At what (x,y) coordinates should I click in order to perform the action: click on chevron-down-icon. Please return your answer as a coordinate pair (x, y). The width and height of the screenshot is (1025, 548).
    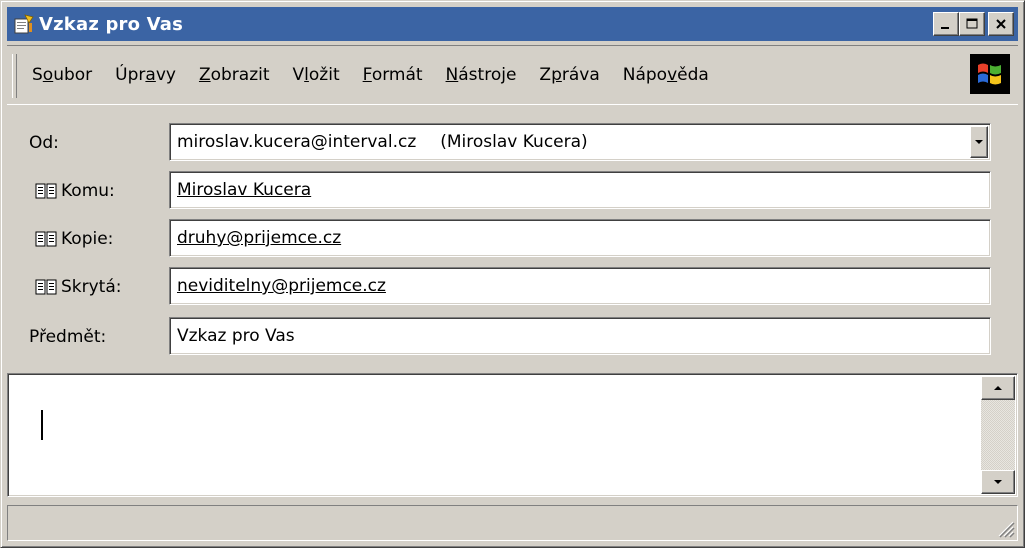
    Looking at the image, I should click on (979, 142).